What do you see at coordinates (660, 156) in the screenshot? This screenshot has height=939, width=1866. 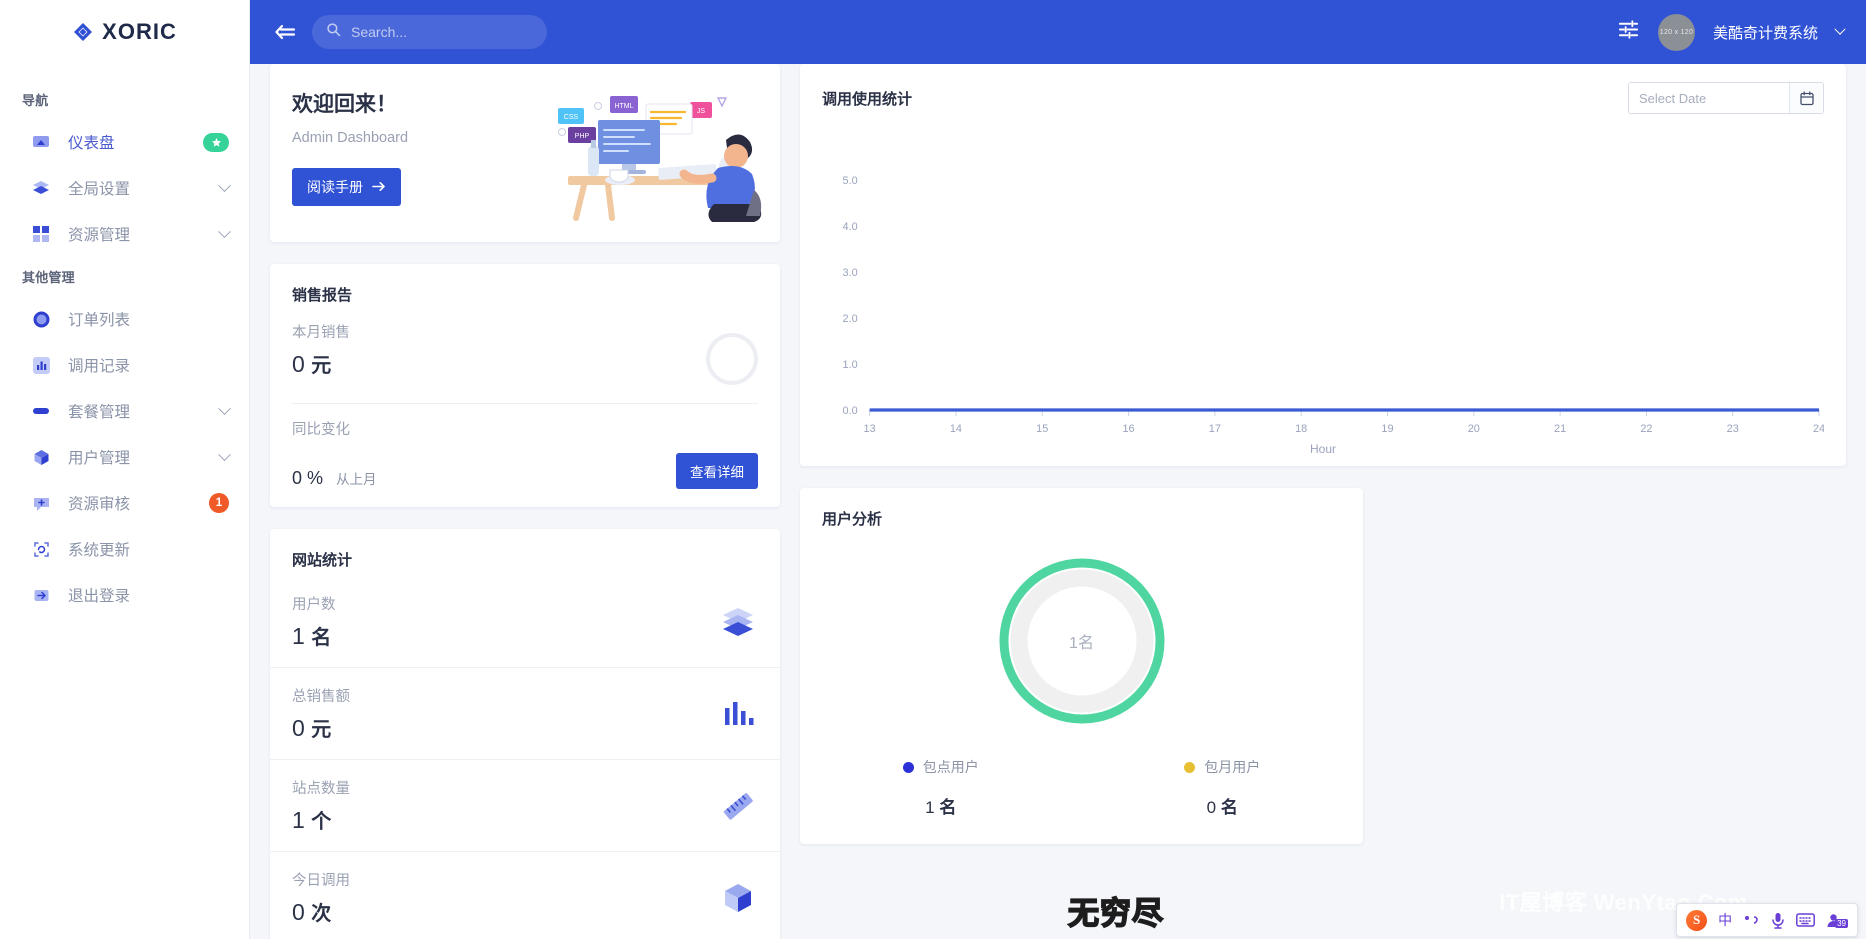 I see `developer-at-desk-illustration: CSS PHP HTML JS` at bounding box center [660, 156].